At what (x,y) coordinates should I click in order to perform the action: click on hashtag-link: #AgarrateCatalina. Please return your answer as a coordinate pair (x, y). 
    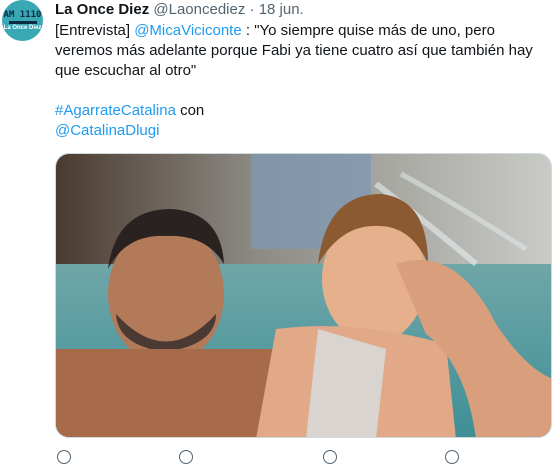
    Looking at the image, I should click on (115, 110).